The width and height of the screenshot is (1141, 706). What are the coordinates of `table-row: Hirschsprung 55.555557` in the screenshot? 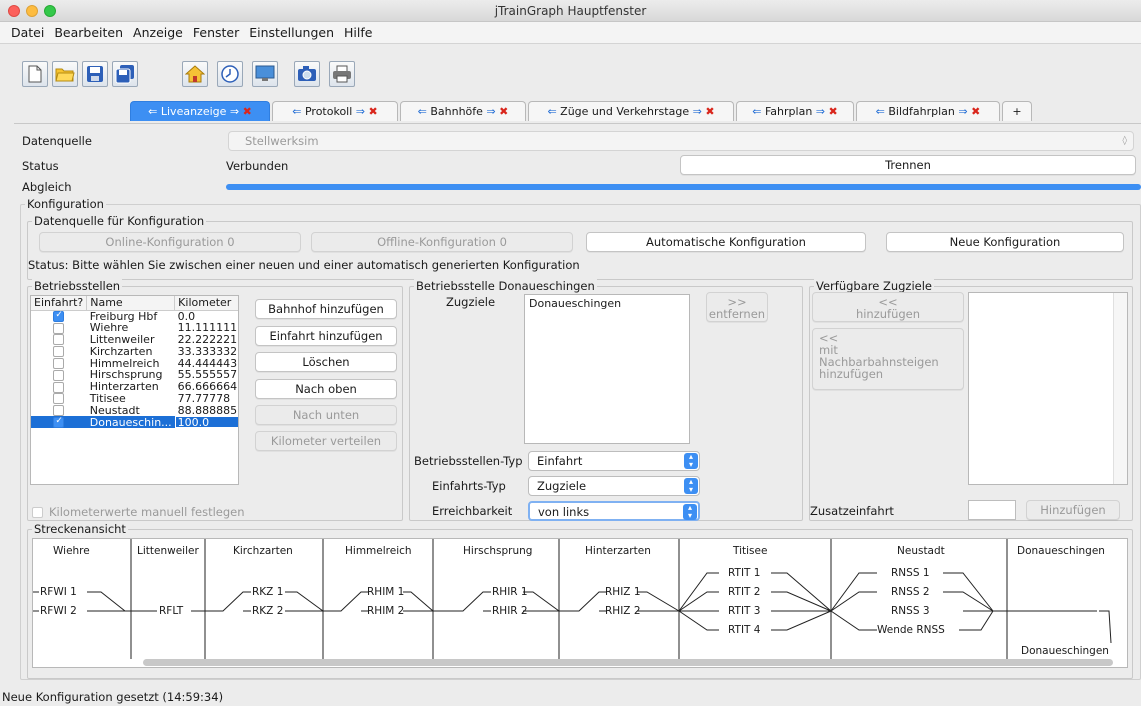 It's located at (134, 375).